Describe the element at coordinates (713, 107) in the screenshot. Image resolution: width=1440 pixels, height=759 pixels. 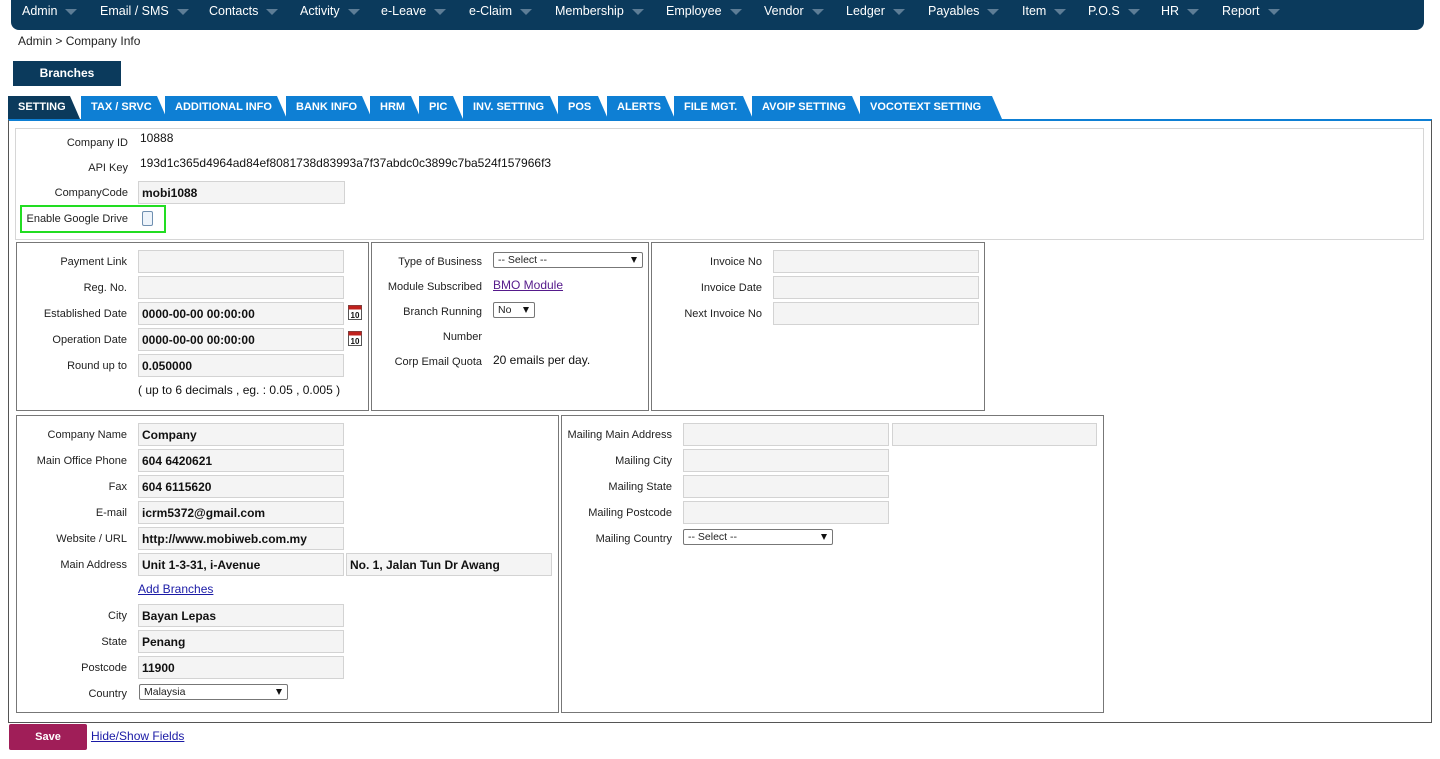
I see `tab-file-mgt: FILE MGT.` at that location.